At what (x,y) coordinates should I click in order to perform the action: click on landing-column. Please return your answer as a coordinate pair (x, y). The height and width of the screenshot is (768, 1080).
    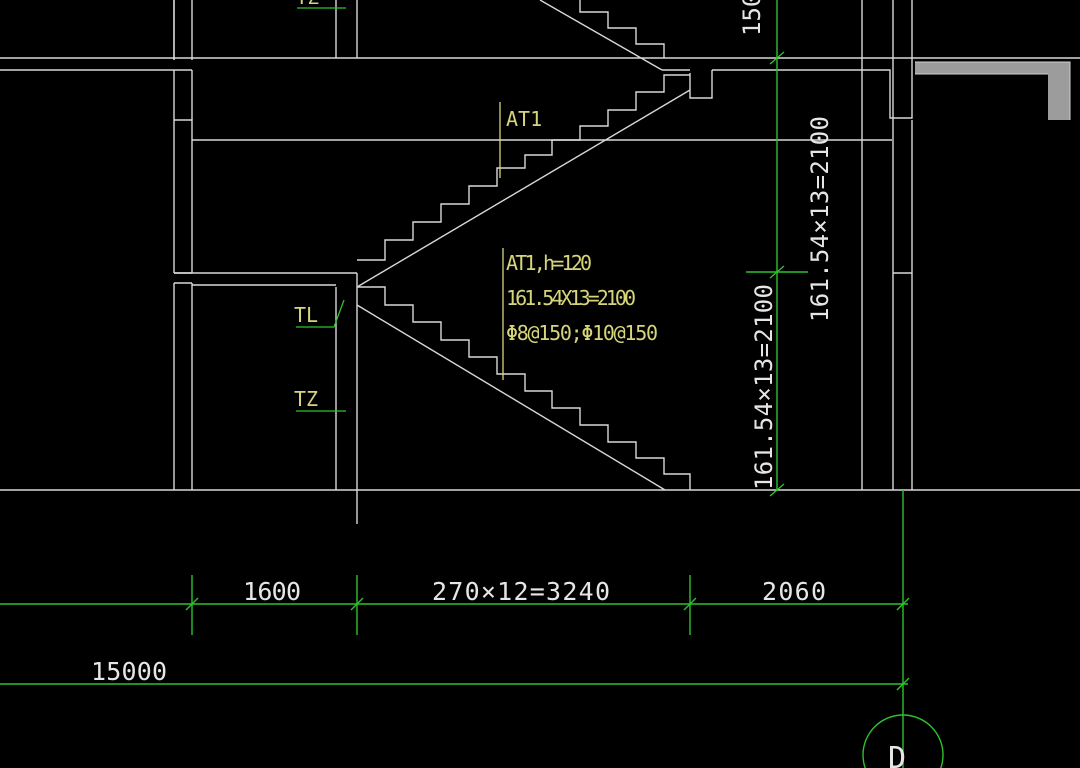
    Looking at the image, I should click on (346, 262).